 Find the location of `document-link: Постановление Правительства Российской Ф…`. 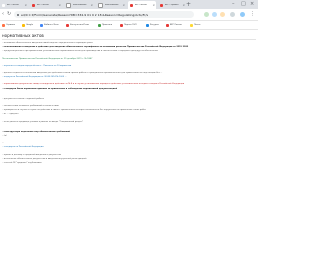

document-link: Постановление Правительства Российской Ф… is located at coordinates (47, 59).